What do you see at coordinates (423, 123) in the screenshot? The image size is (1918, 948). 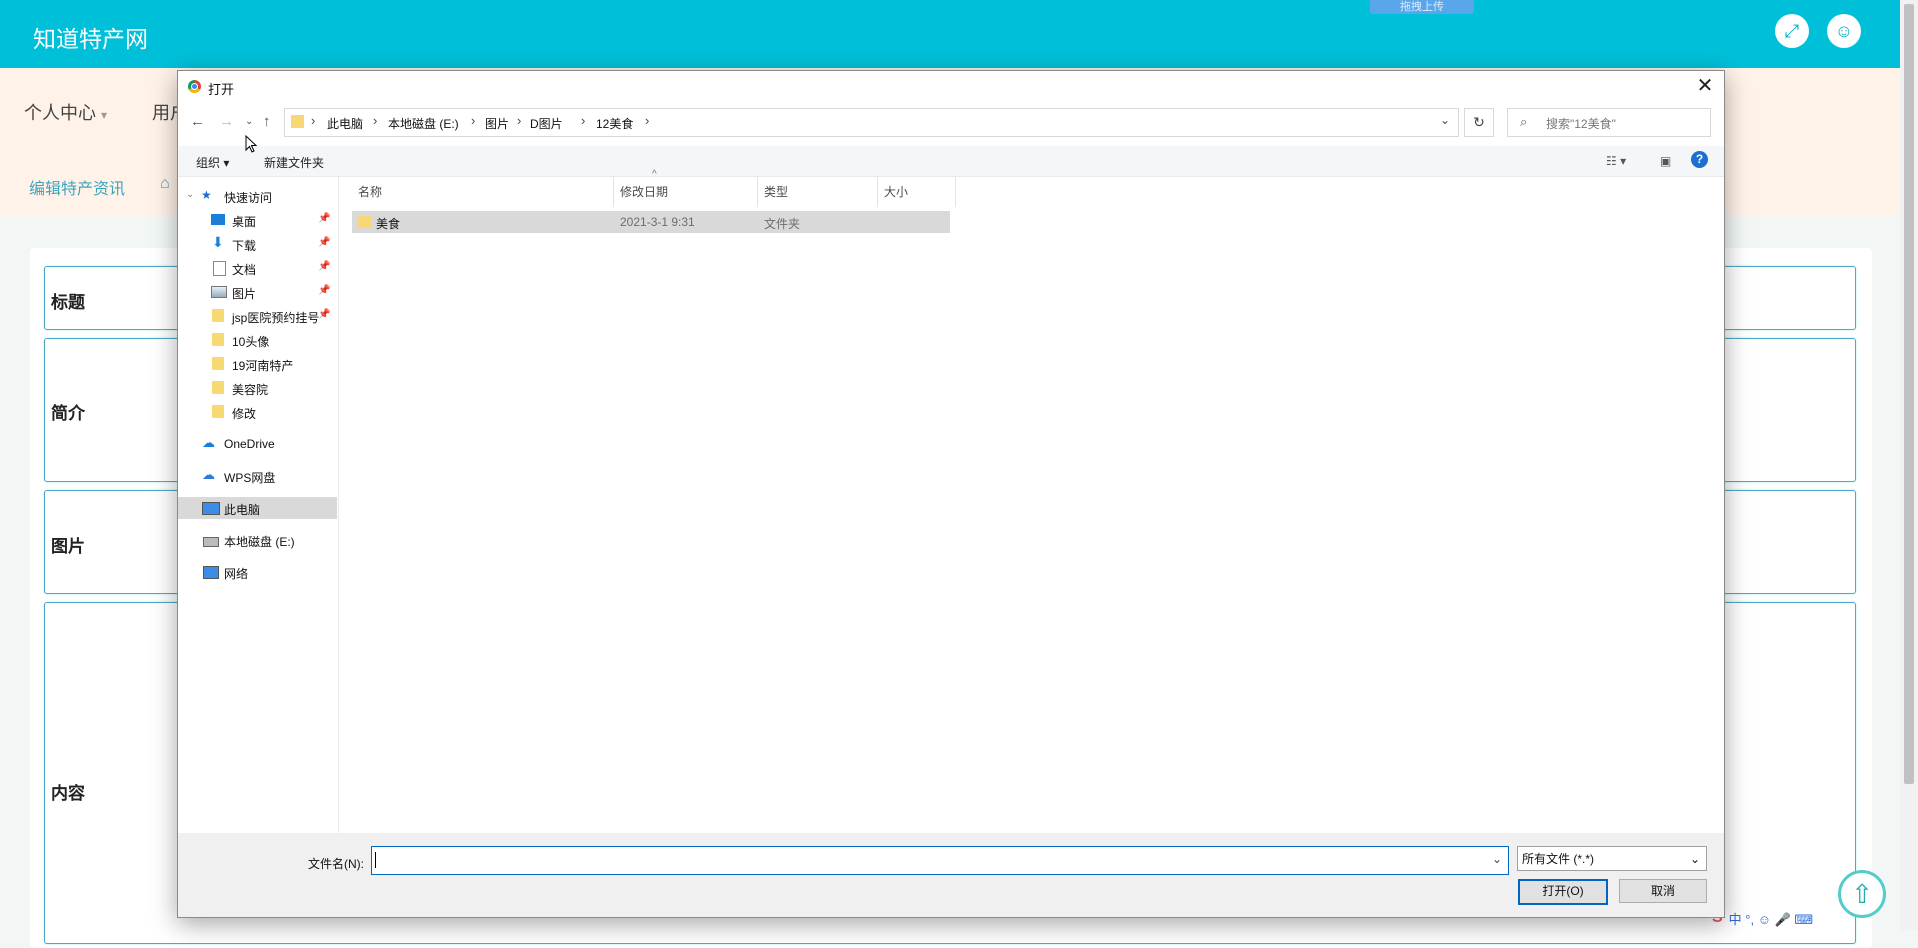 I see `breadcrumb-local-disk: 本地磁盘 (E:)` at bounding box center [423, 123].